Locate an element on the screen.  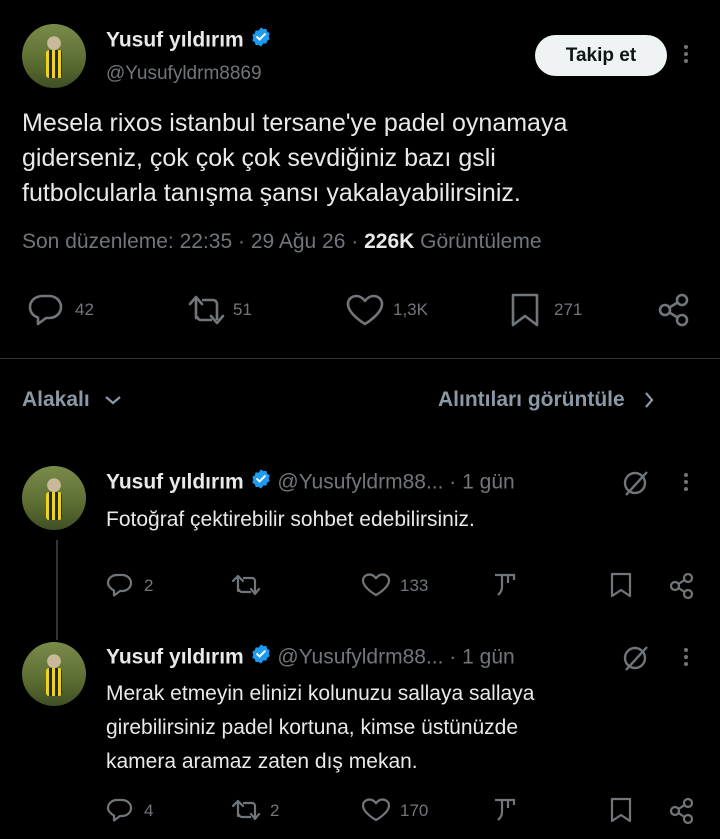
follow-button: Takip et is located at coordinates (601, 55).